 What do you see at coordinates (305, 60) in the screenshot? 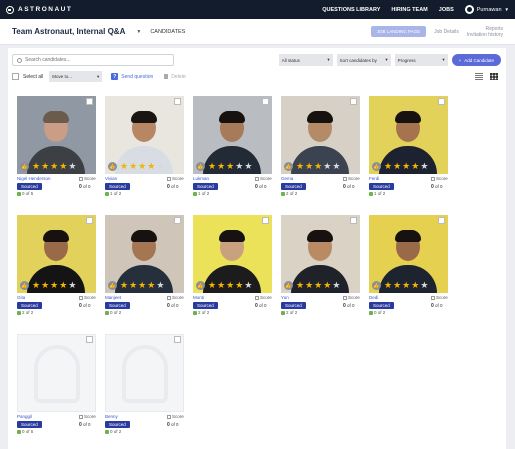
I see `status-filter: All status ▾` at bounding box center [305, 60].